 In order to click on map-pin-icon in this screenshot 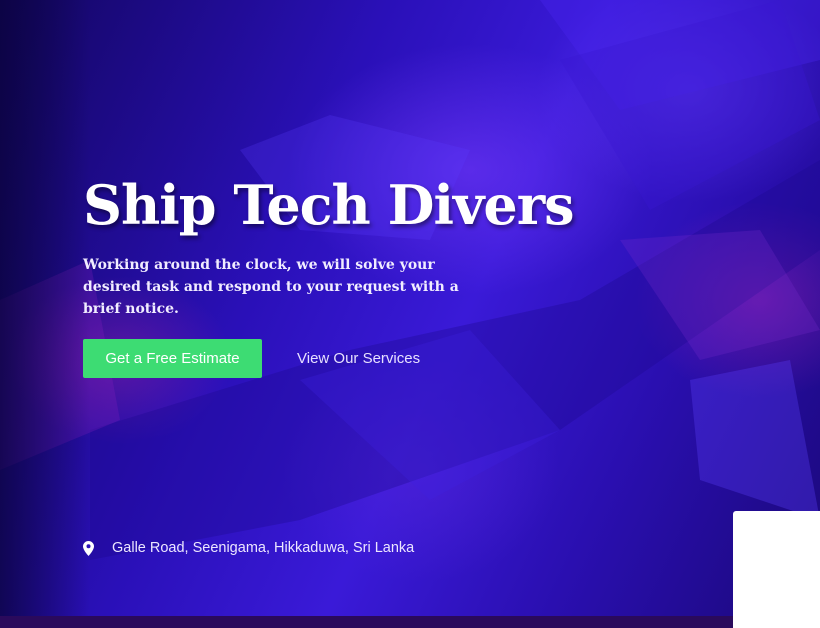, I will do `click(88, 548)`.